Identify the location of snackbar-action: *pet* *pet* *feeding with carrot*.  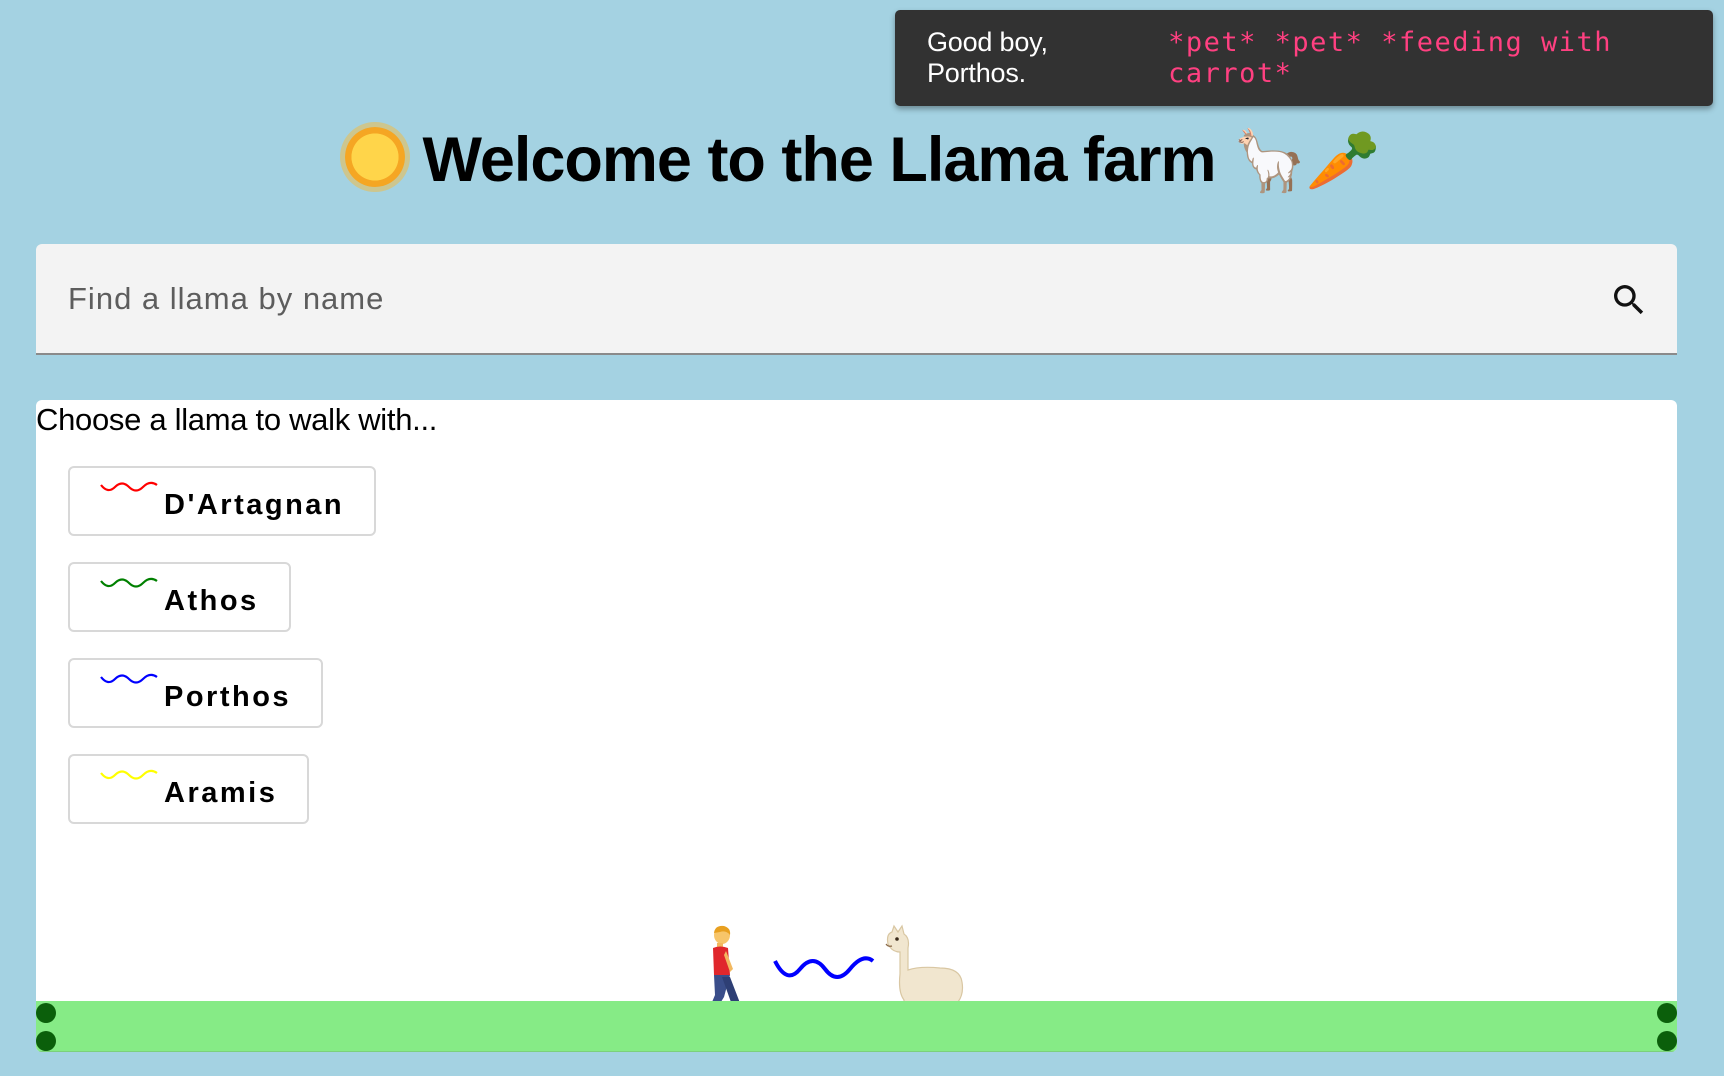
(1440, 58).